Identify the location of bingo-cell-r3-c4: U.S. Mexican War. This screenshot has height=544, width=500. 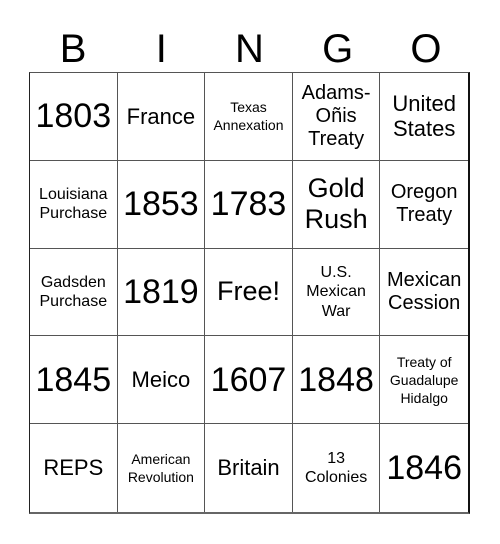
(336, 292).